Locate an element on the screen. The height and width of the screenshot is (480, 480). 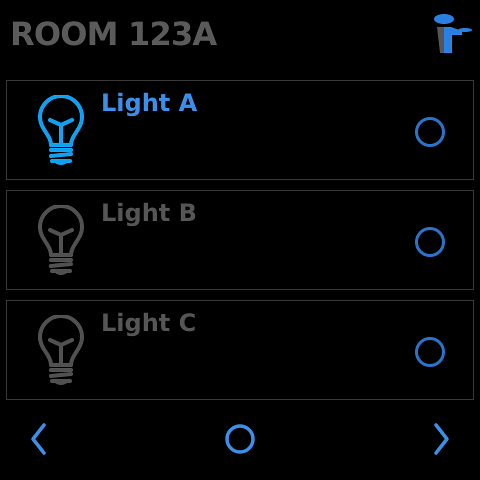
figure-icon is located at coordinates (452, 34).